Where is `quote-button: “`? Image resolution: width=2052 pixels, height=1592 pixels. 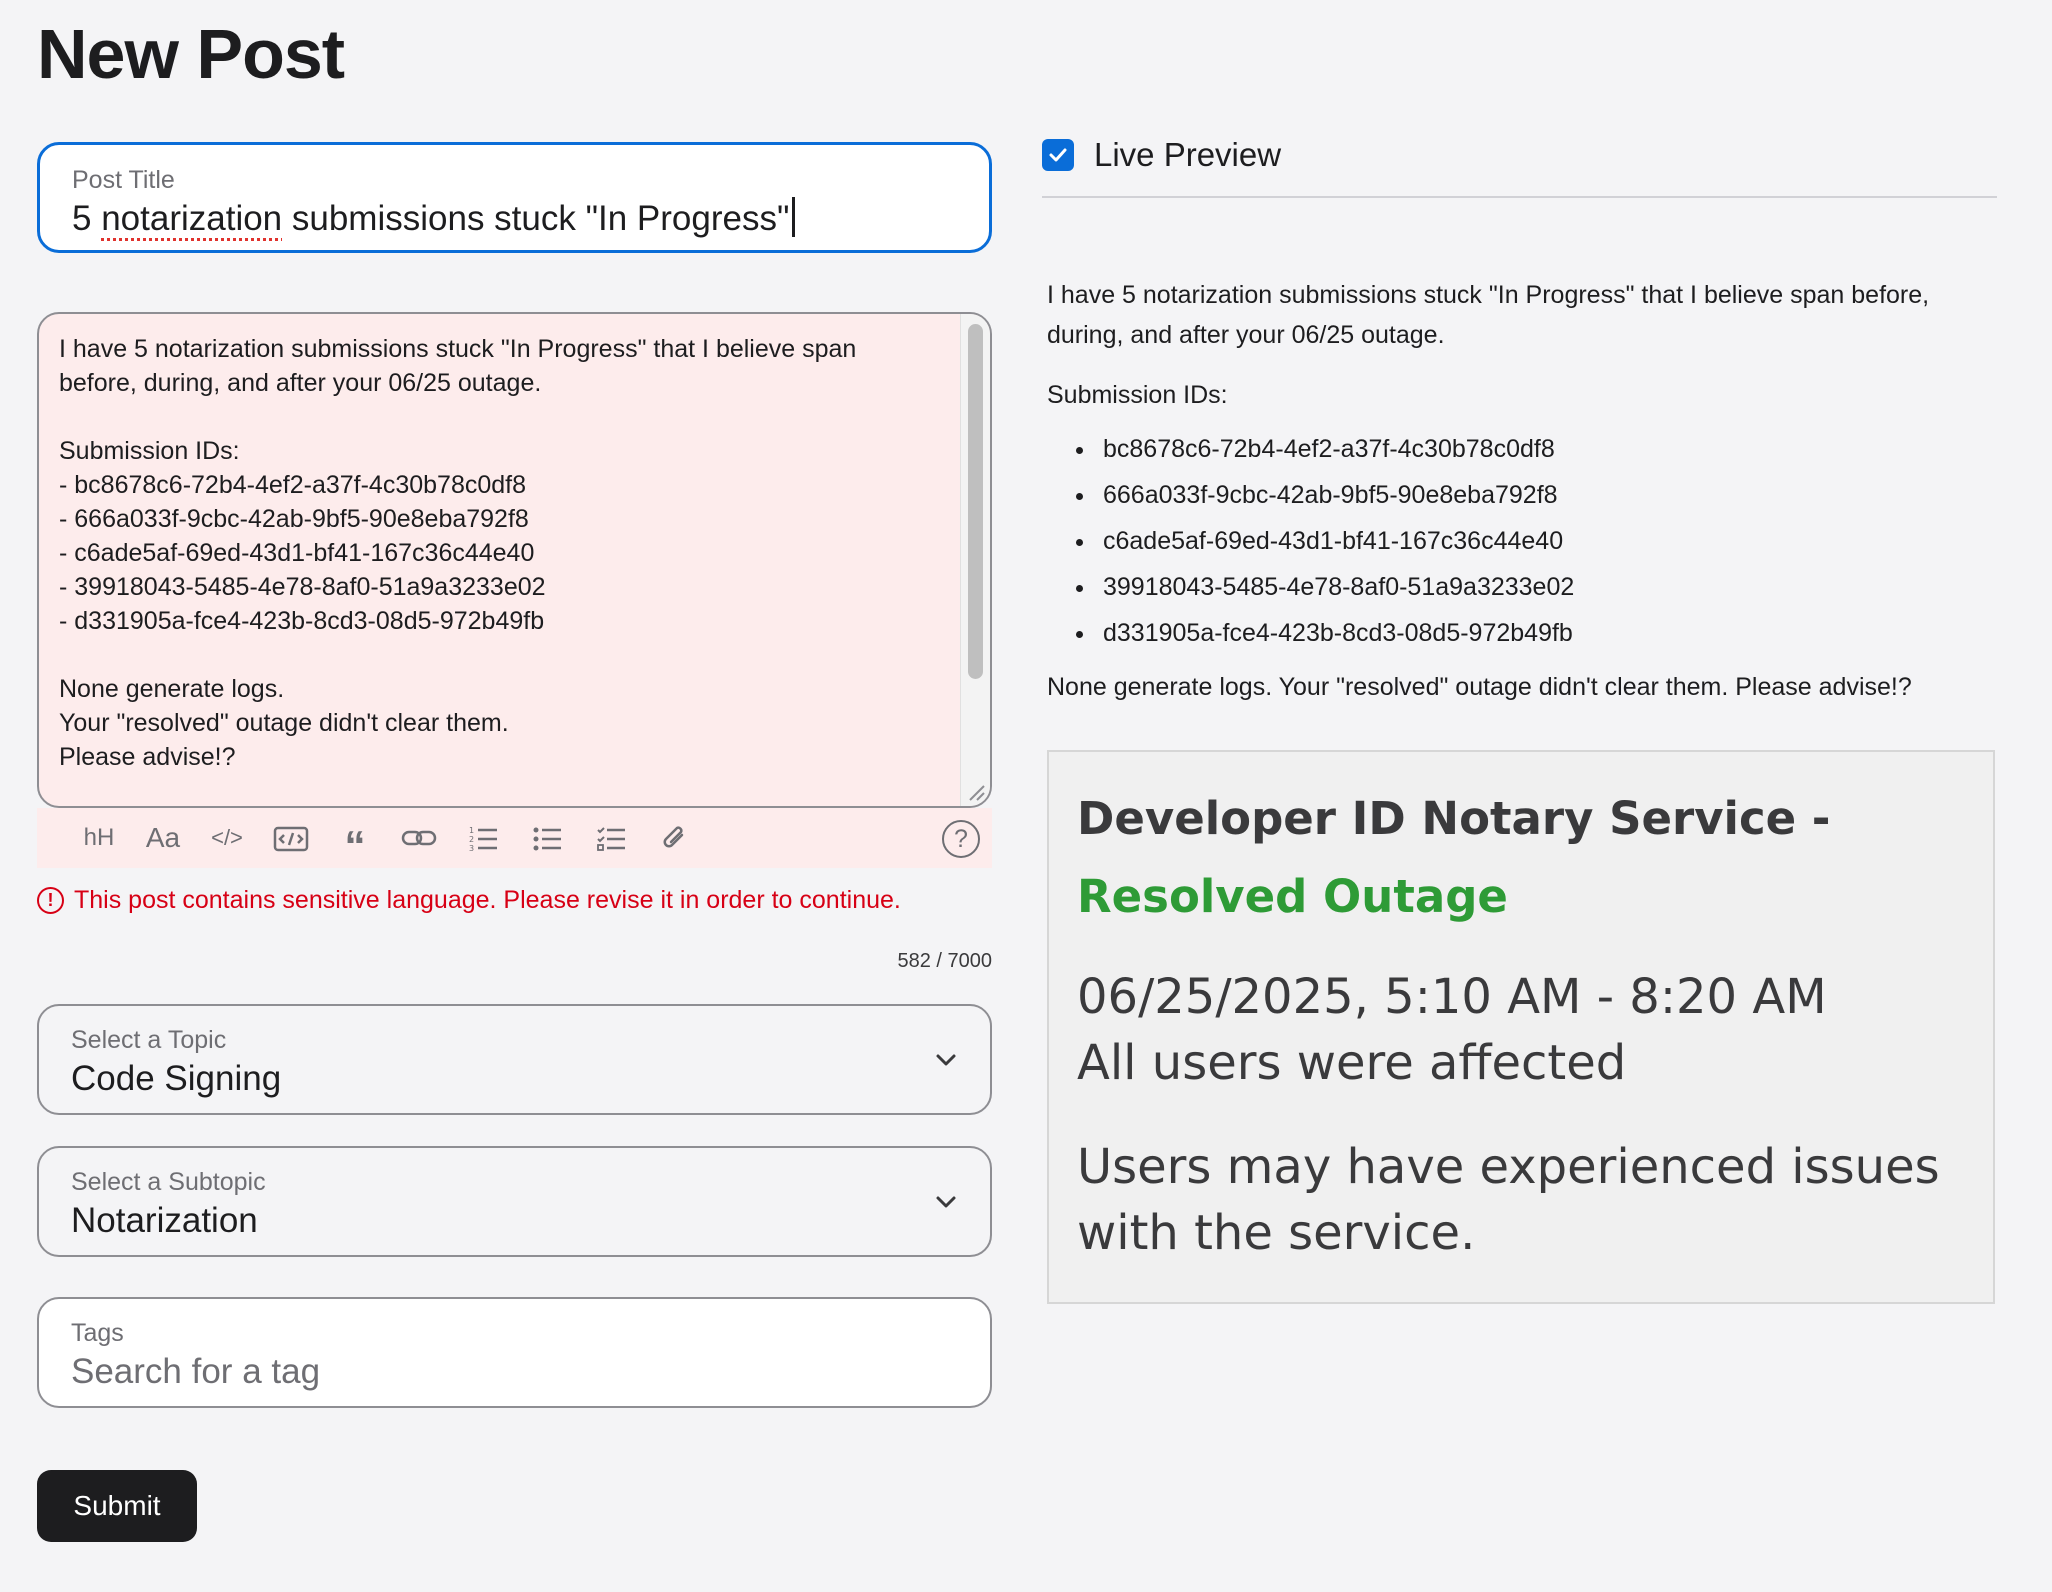
quote-button: “ is located at coordinates (355, 838).